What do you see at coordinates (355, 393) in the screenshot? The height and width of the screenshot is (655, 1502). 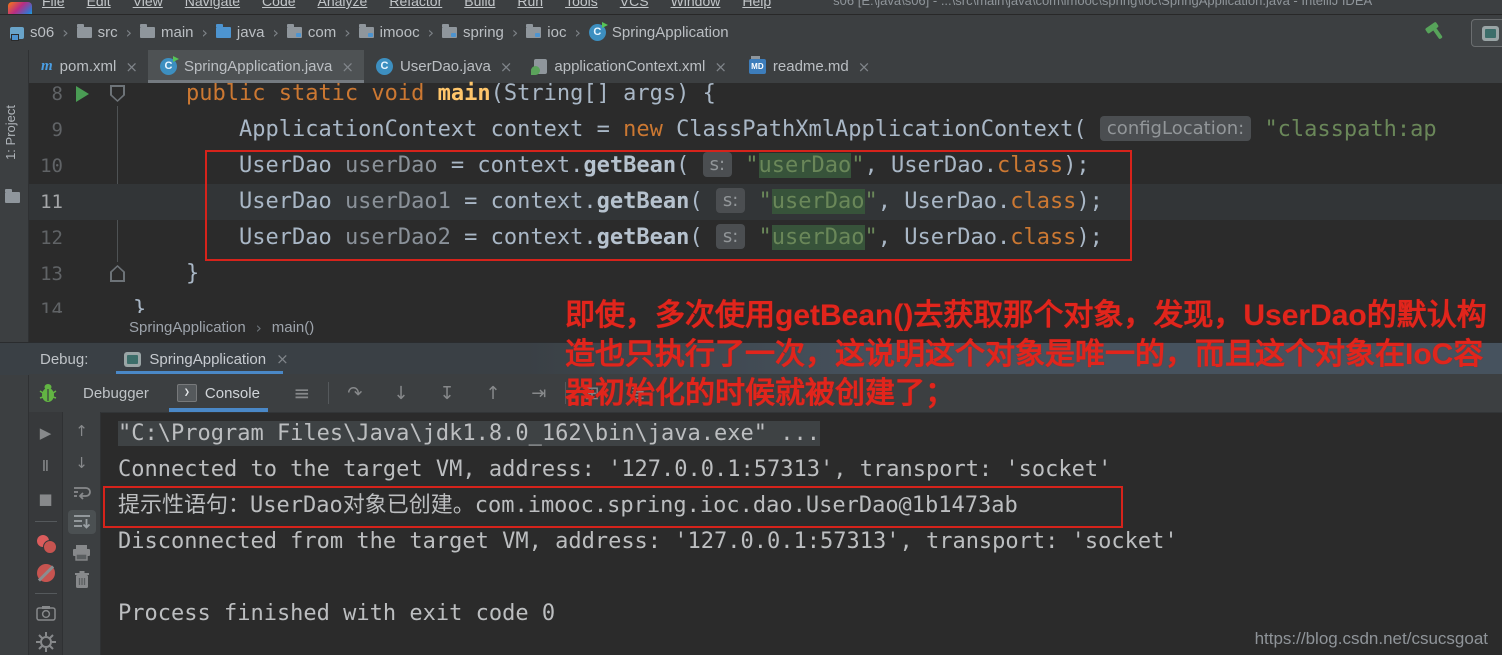 I see `step-over-icon: ↷` at bounding box center [355, 393].